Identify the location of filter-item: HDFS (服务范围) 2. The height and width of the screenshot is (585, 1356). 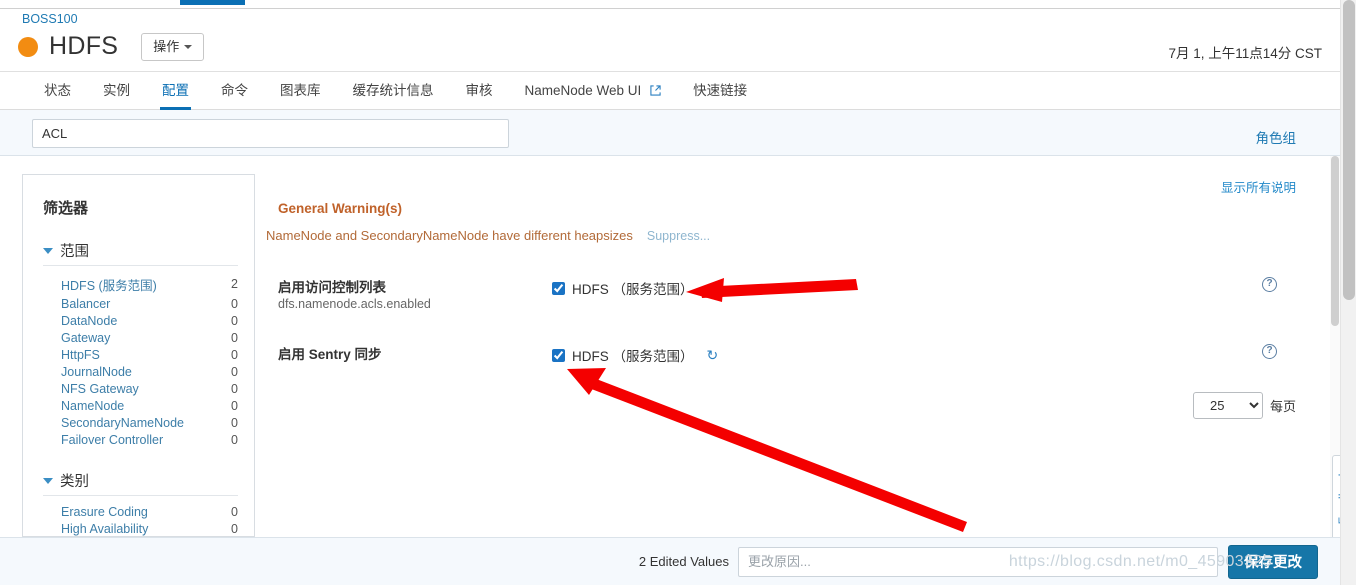
(140, 284).